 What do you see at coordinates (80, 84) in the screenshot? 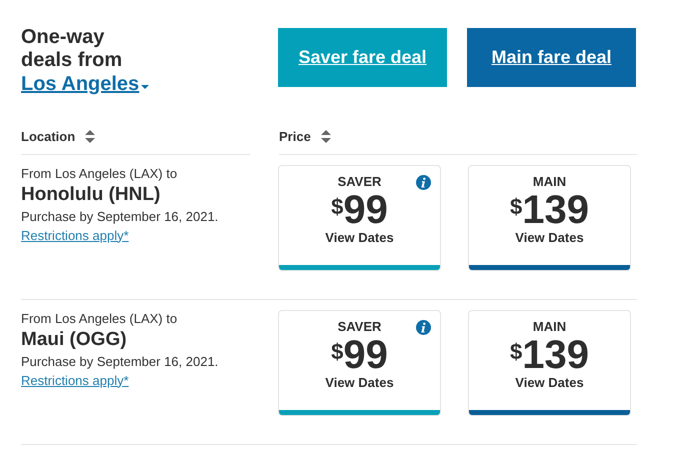
I see `city-link: Los Angeles` at bounding box center [80, 84].